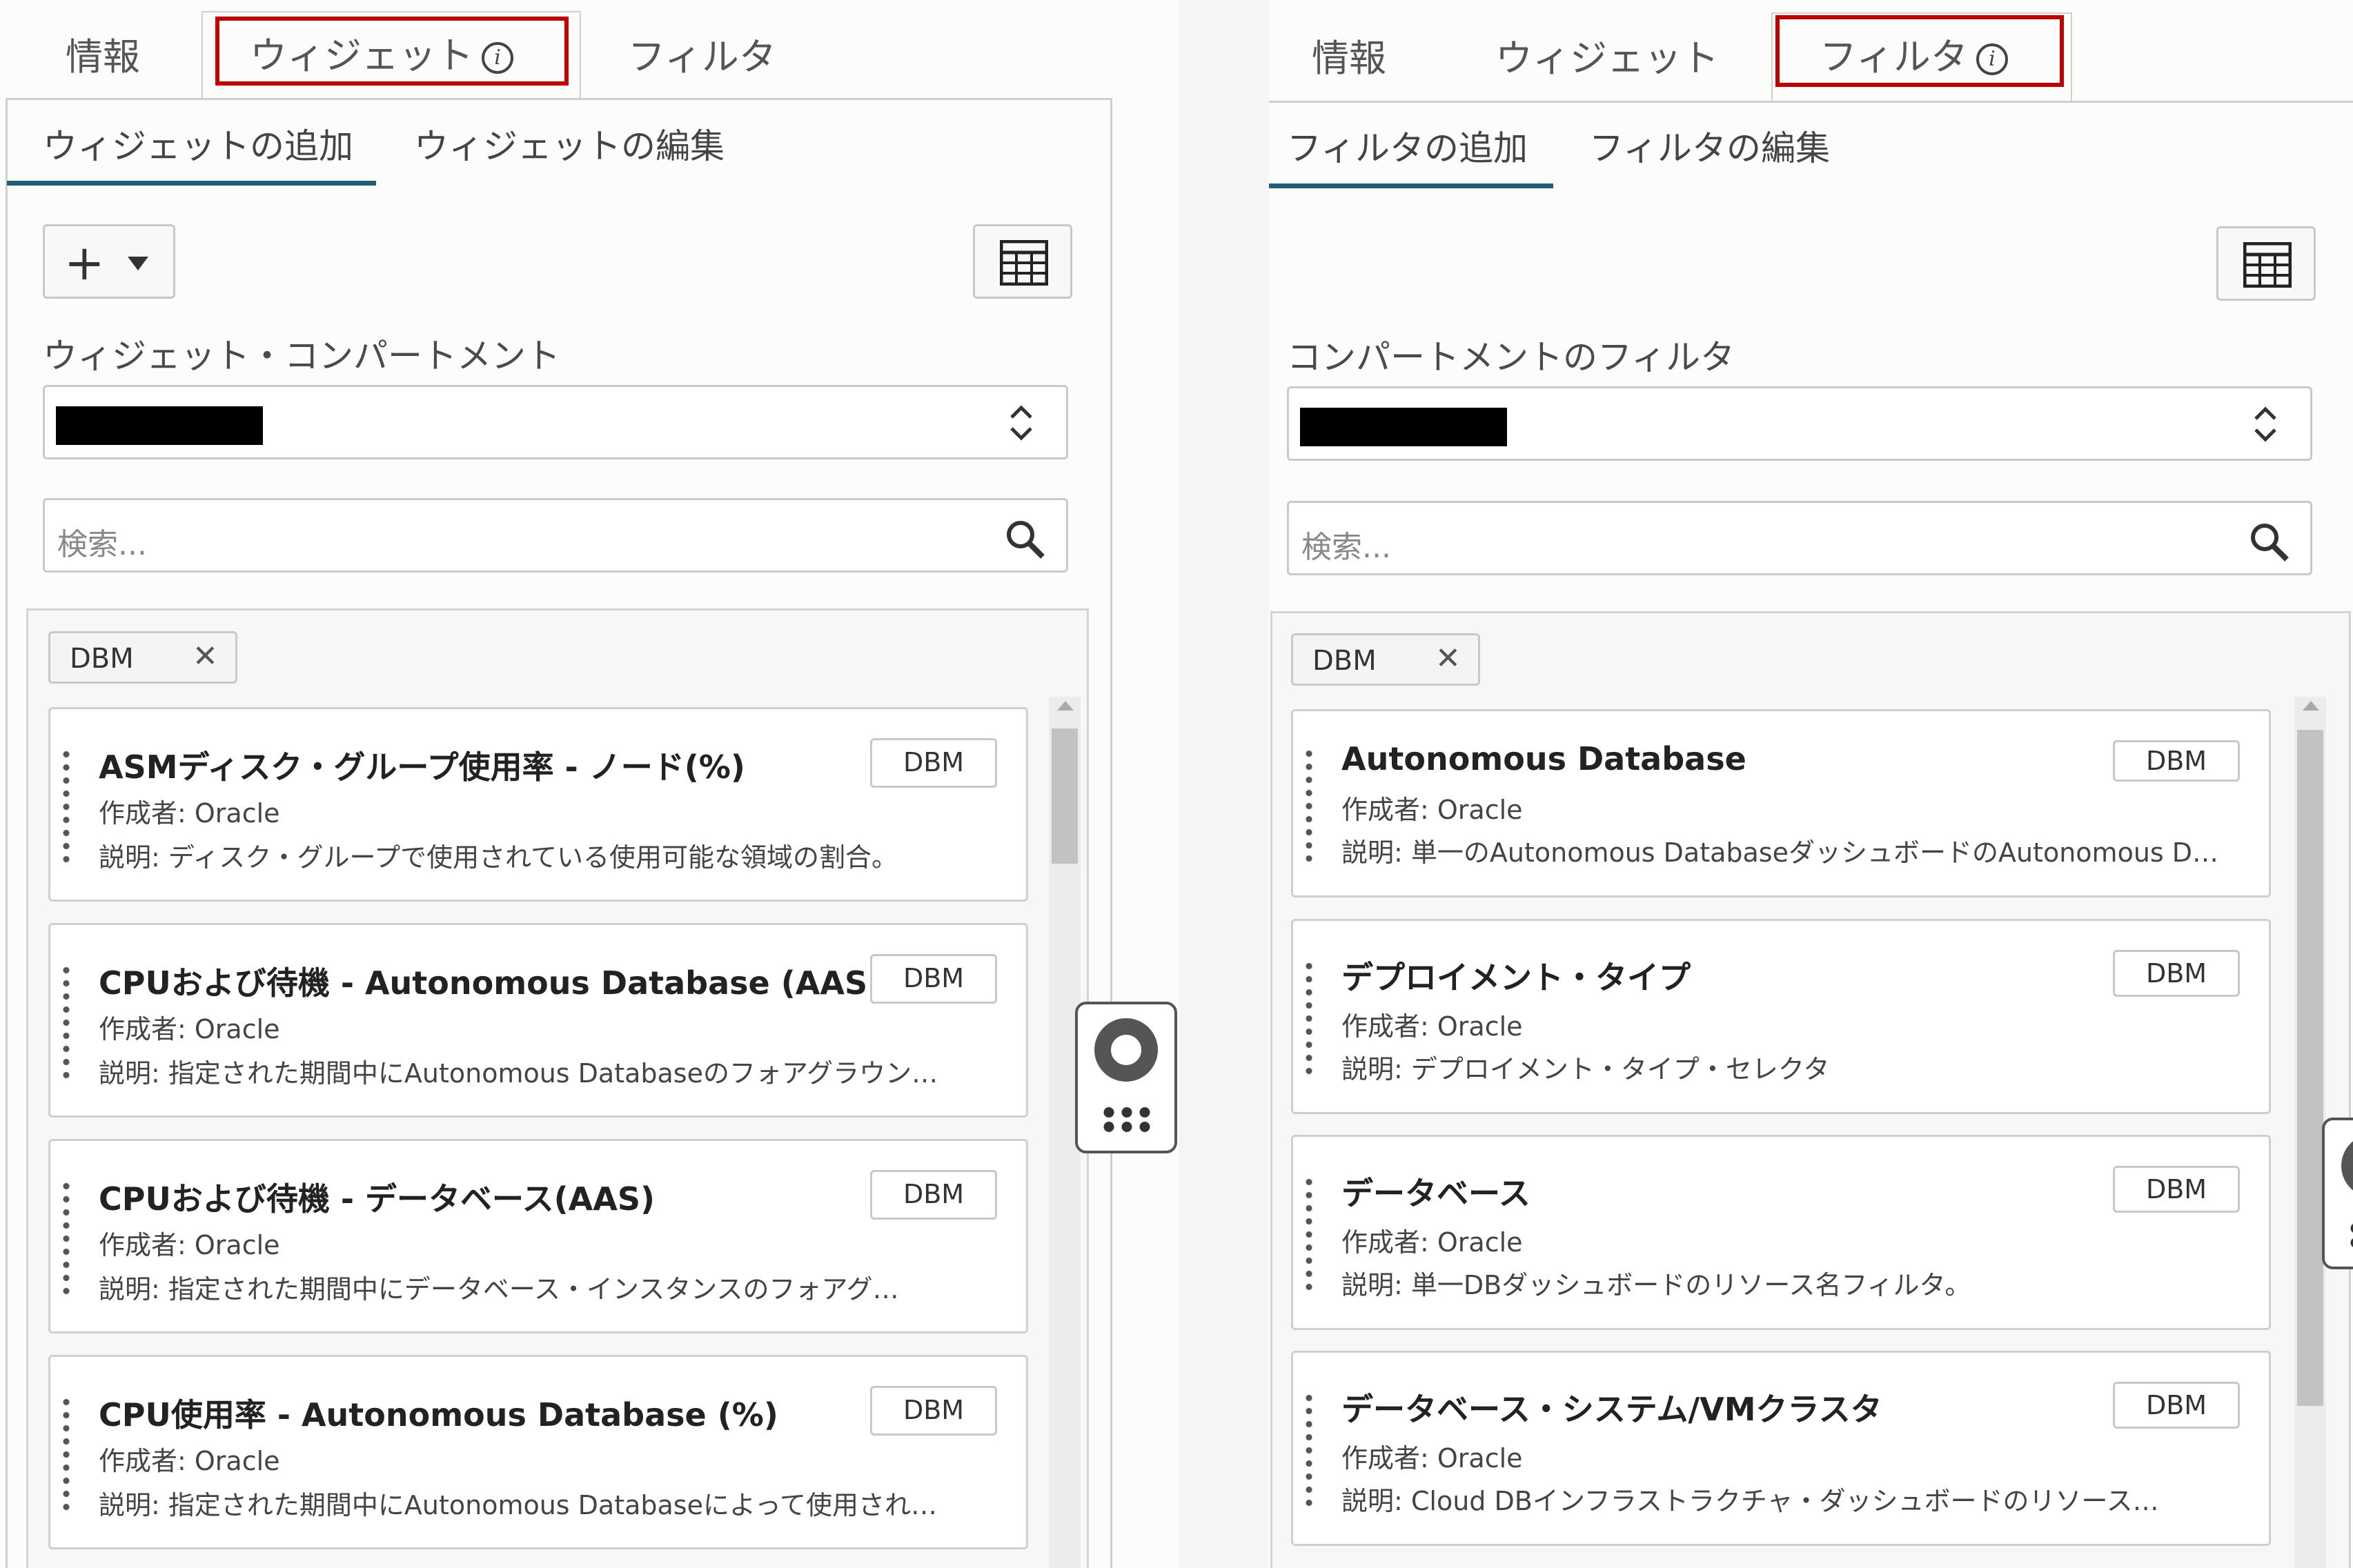  What do you see at coordinates (1511, 357) in the screenshot?
I see `compartment-label: コンパートメントのフィルタ` at bounding box center [1511, 357].